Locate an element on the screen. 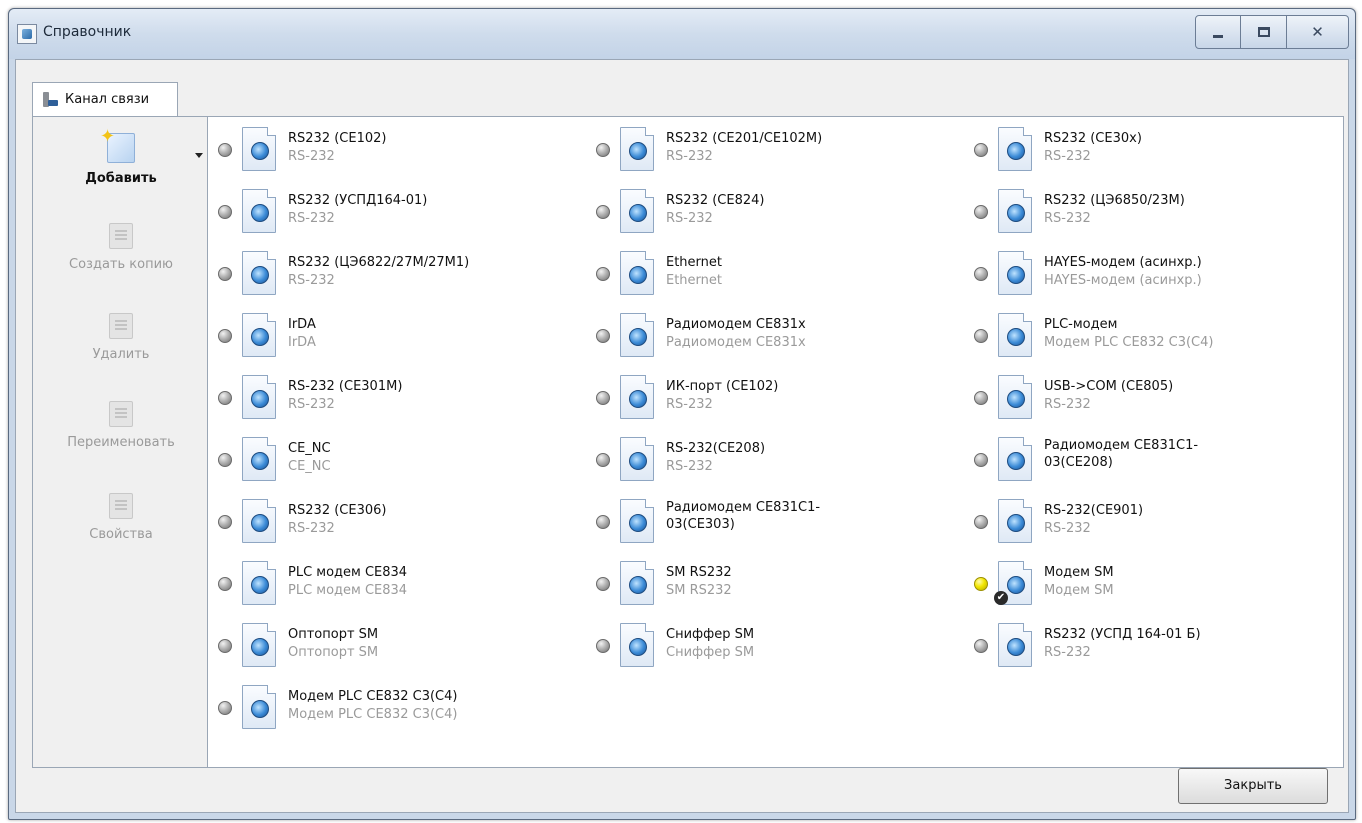  list-item: RS232 (УСПД 164-01 Б) RS-232 is located at coordinates (1153, 645).